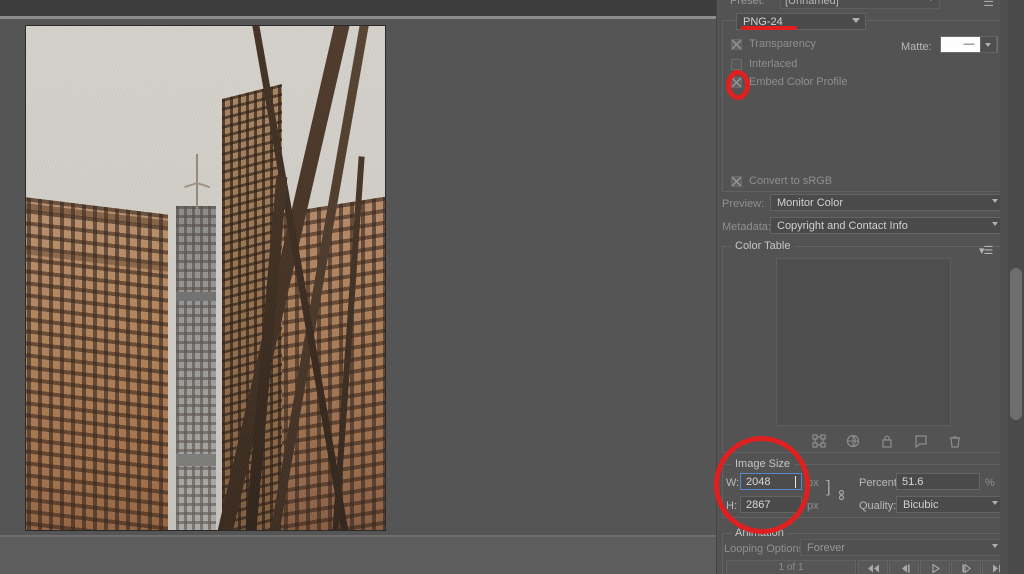 This screenshot has width=1024, height=574. Describe the element at coordinates (795, 482) in the screenshot. I see `text-caret` at that location.